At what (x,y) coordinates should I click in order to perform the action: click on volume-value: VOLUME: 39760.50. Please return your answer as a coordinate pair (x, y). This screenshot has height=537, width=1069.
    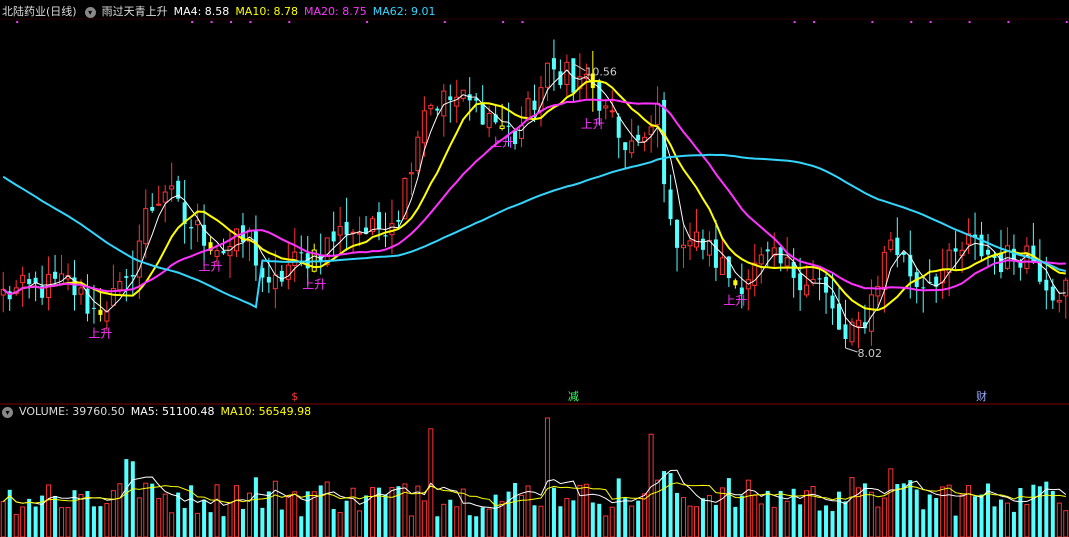
    Looking at the image, I should click on (72, 411).